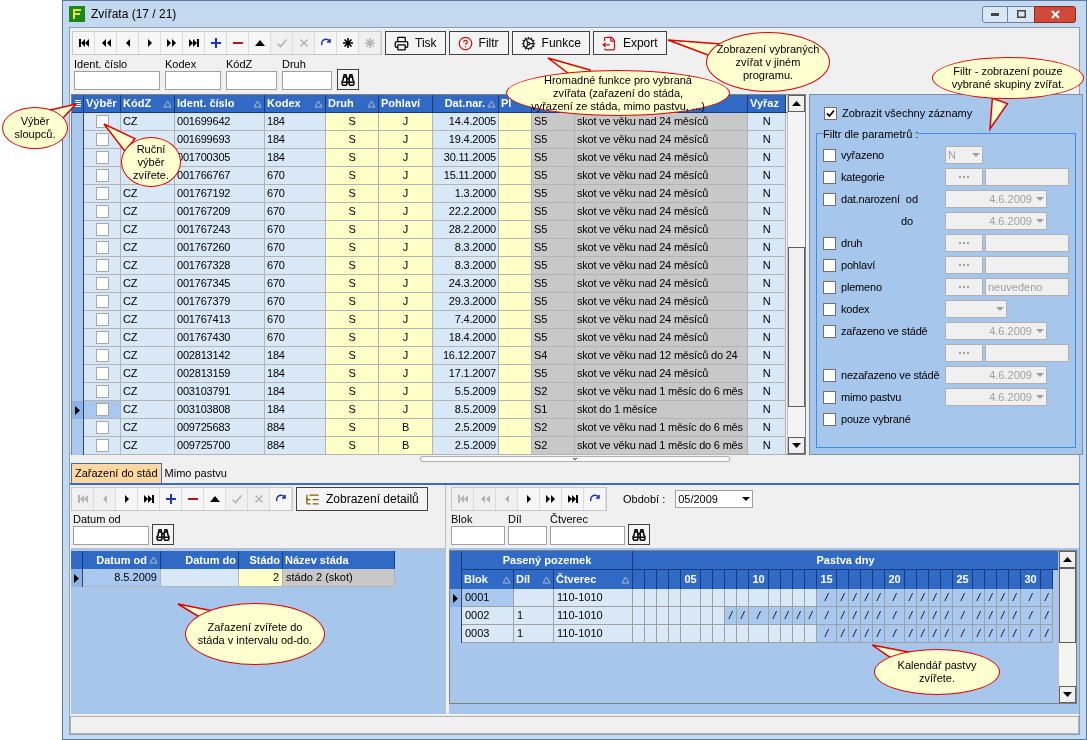 The width and height of the screenshot is (1087, 740). I want to click on column-header: Vyřaz, so click(767, 103).